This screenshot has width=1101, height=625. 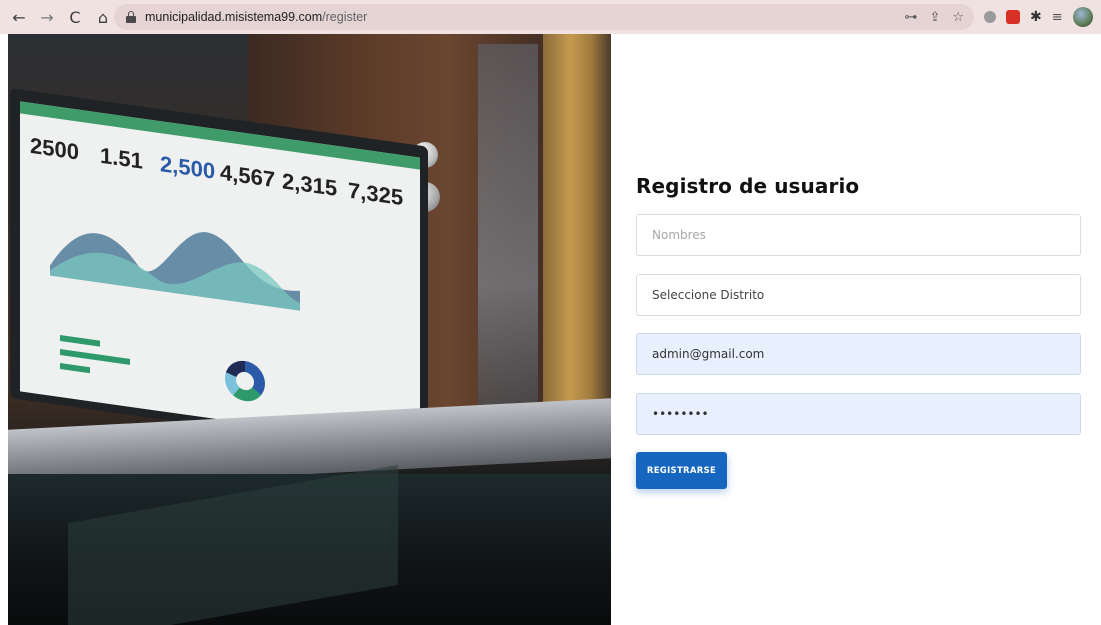 I want to click on form-title: Registro de usuario, so click(x=748, y=186).